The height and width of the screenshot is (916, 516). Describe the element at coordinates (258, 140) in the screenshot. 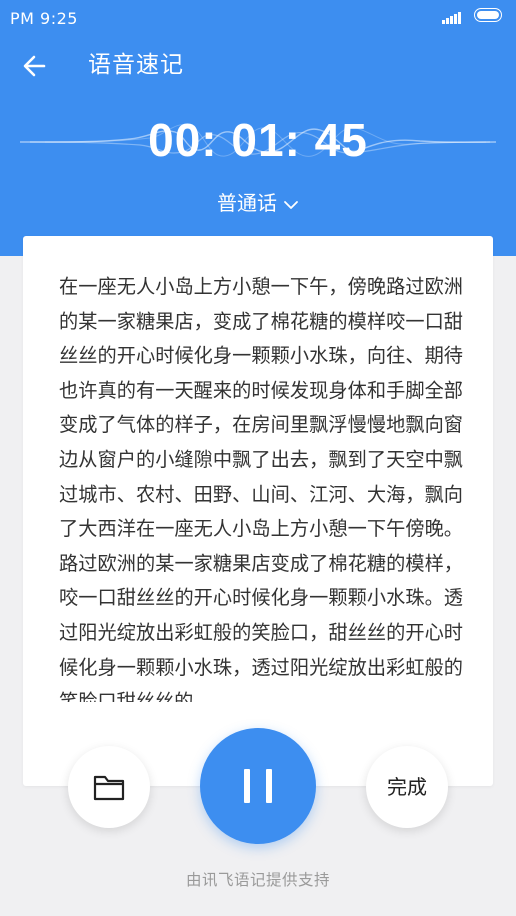

I see `recording-timer: 00: 01: 45` at that location.